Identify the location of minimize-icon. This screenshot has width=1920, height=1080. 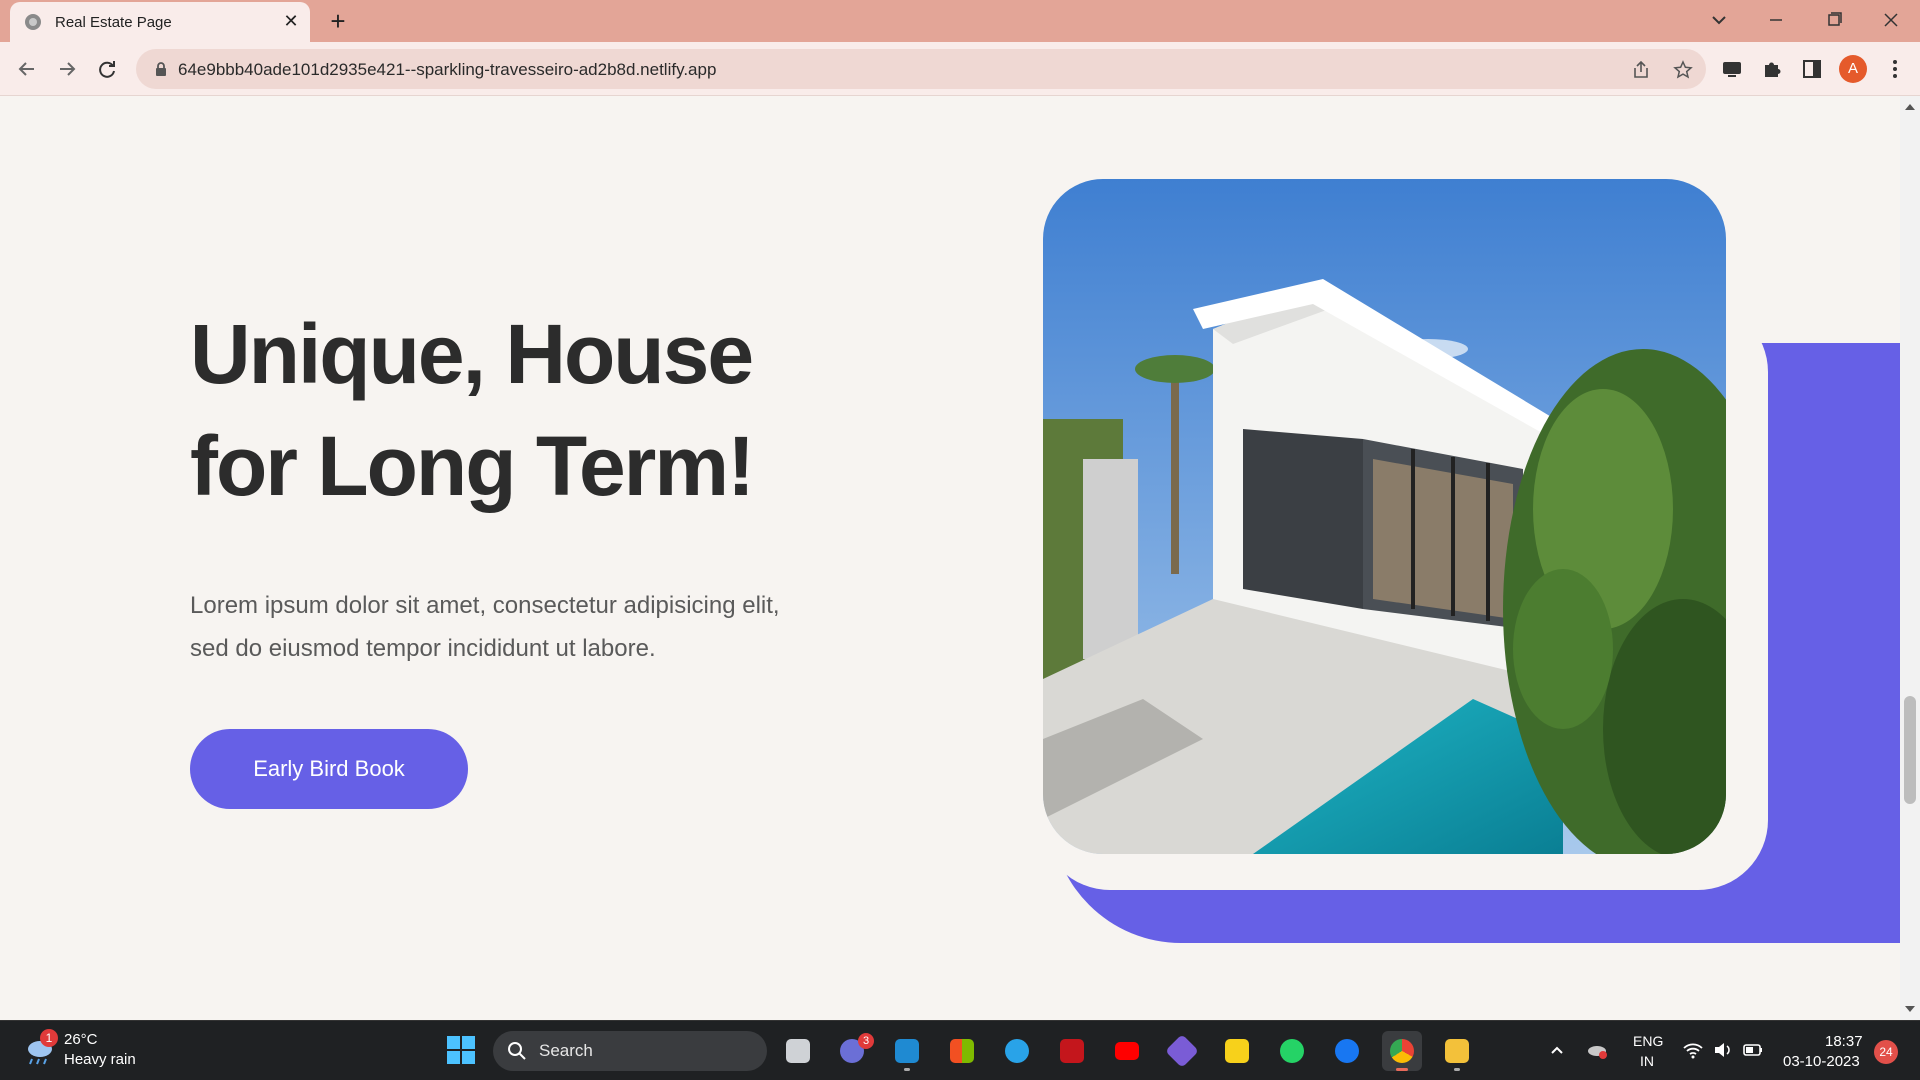
(1776, 20).